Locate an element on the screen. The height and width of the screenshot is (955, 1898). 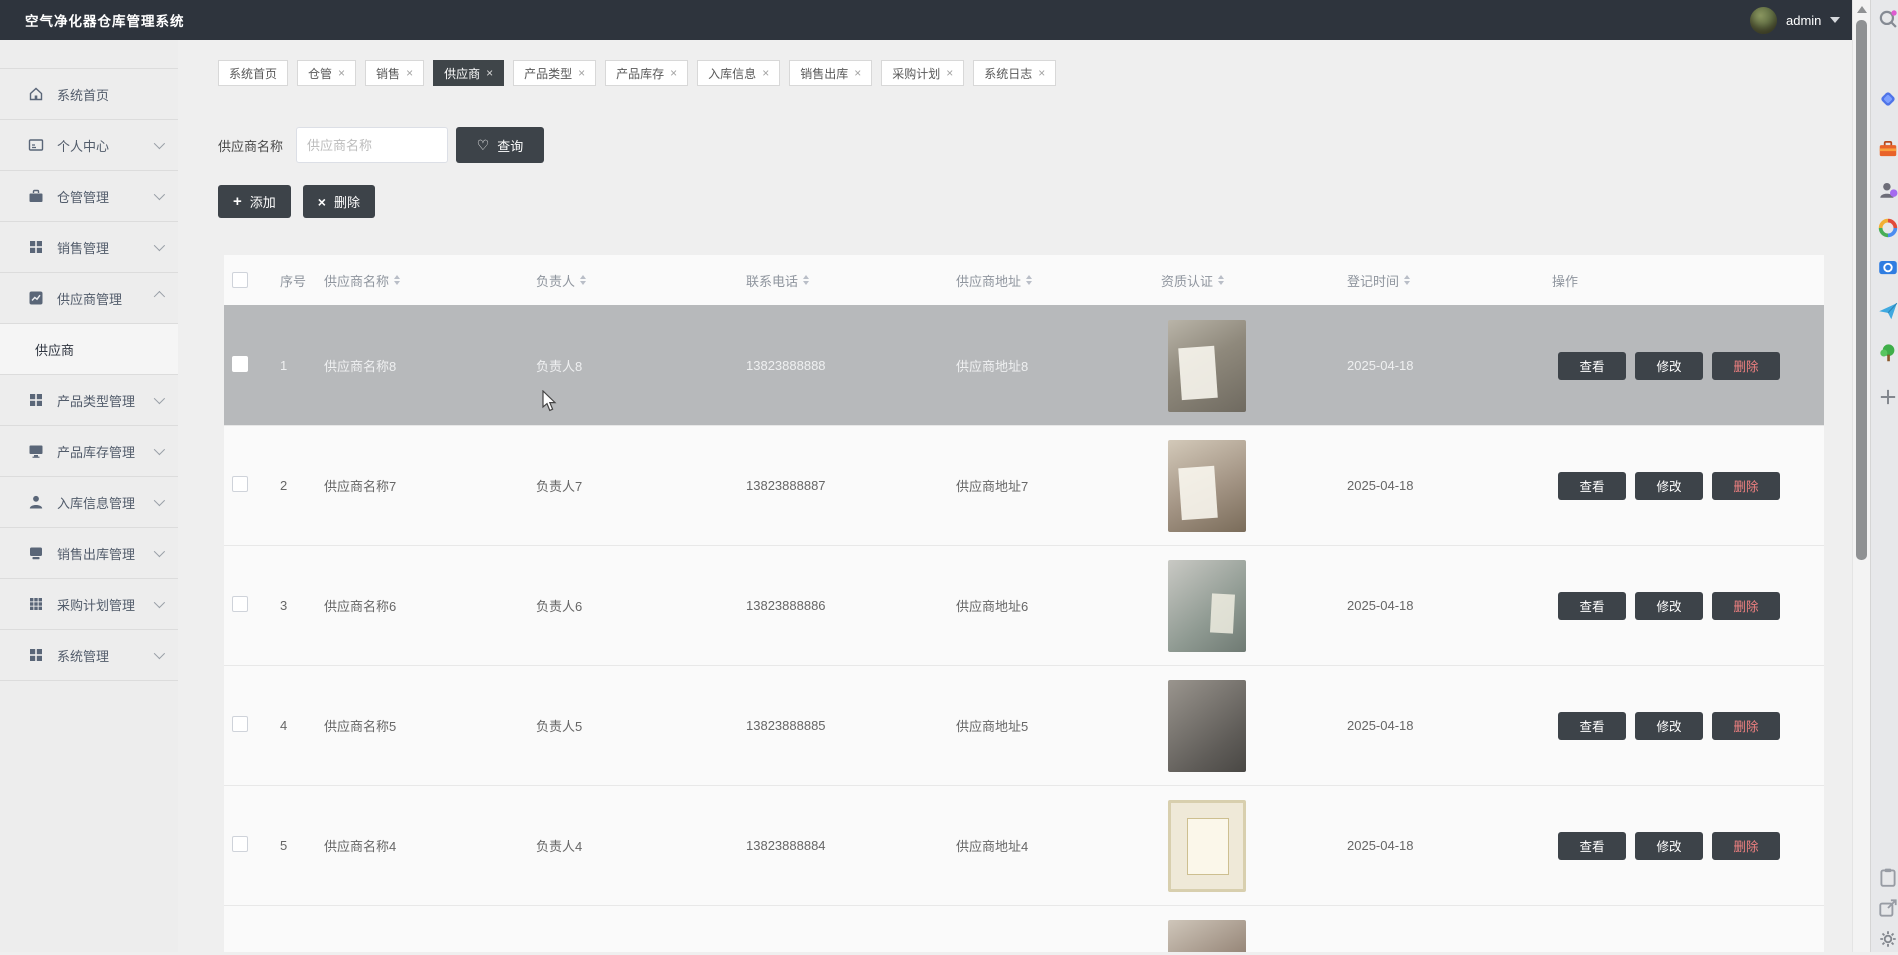
column-header-7: 登记时间 is located at coordinates (1441, 280).